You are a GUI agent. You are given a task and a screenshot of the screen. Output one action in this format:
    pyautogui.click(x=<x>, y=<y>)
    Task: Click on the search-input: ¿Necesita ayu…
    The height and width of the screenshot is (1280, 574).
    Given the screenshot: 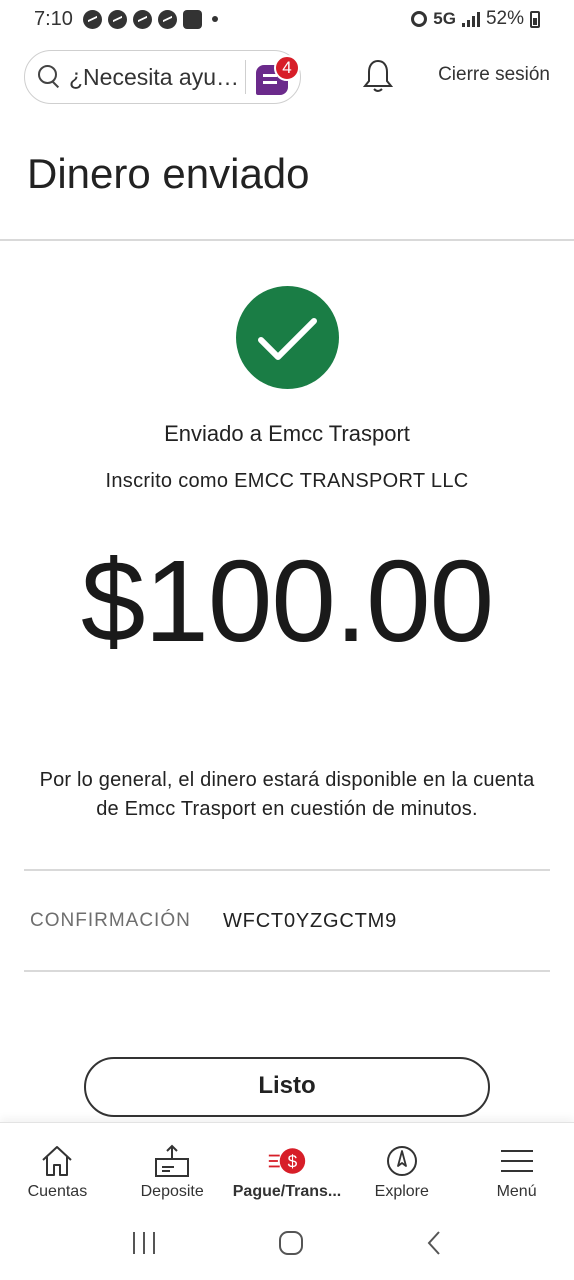 What is the action you would take?
    pyautogui.click(x=154, y=77)
    